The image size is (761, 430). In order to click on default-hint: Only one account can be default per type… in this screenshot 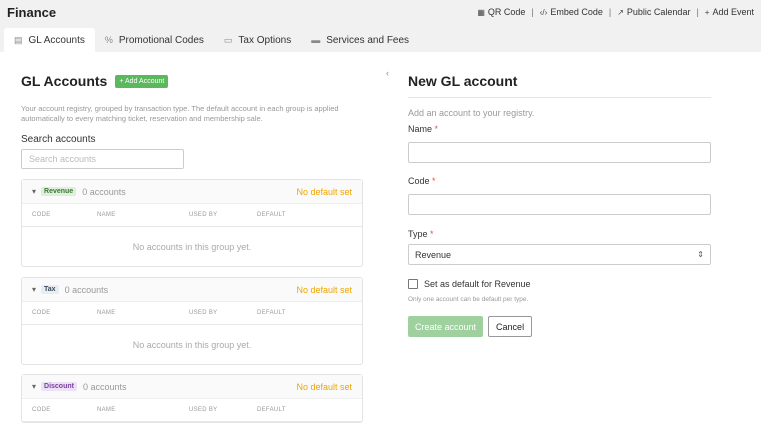, I will do `click(468, 299)`.